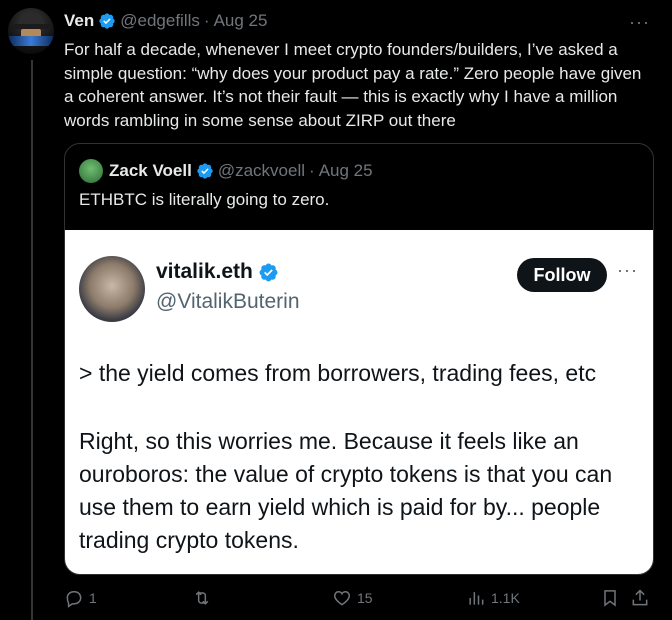 The height and width of the screenshot is (620, 672). I want to click on reply-count: 1, so click(93, 598).